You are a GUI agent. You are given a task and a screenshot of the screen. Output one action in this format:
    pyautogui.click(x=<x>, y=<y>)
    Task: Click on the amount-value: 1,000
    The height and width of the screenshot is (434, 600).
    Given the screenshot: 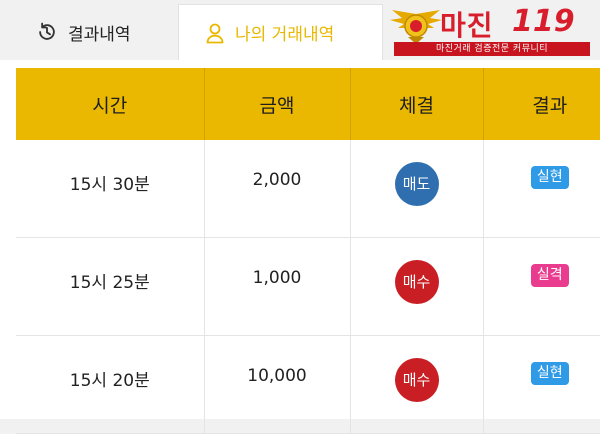 What is the action you would take?
    pyautogui.click(x=277, y=278)
    